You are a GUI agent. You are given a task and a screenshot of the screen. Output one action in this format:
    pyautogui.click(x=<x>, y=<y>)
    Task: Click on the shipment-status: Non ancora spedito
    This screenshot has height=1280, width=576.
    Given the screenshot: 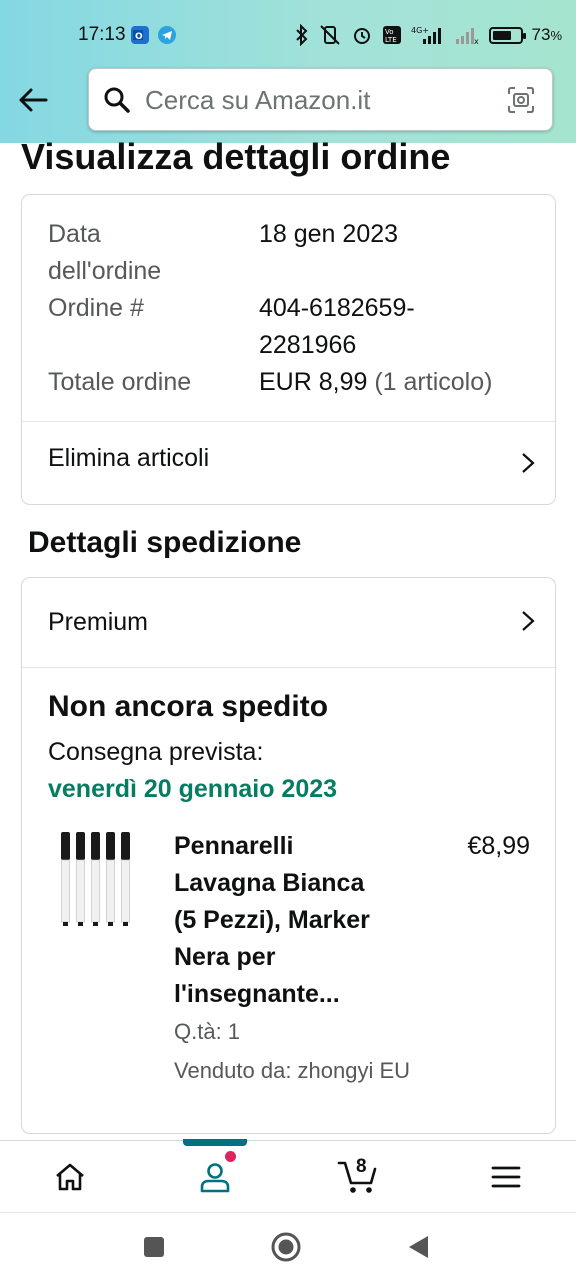 What is the action you would take?
    pyautogui.click(x=188, y=706)
    